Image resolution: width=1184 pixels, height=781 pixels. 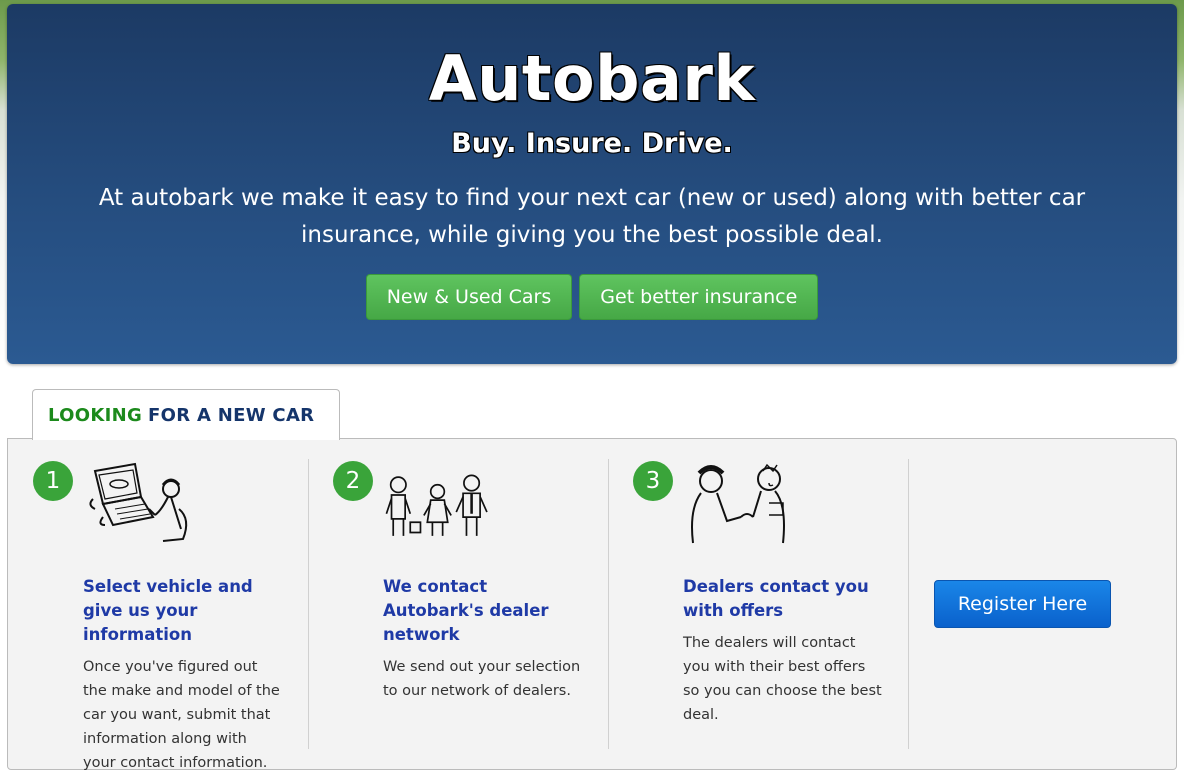 I want to click on tab-label-highlight: LOOKING, so click(x=95, y=415).